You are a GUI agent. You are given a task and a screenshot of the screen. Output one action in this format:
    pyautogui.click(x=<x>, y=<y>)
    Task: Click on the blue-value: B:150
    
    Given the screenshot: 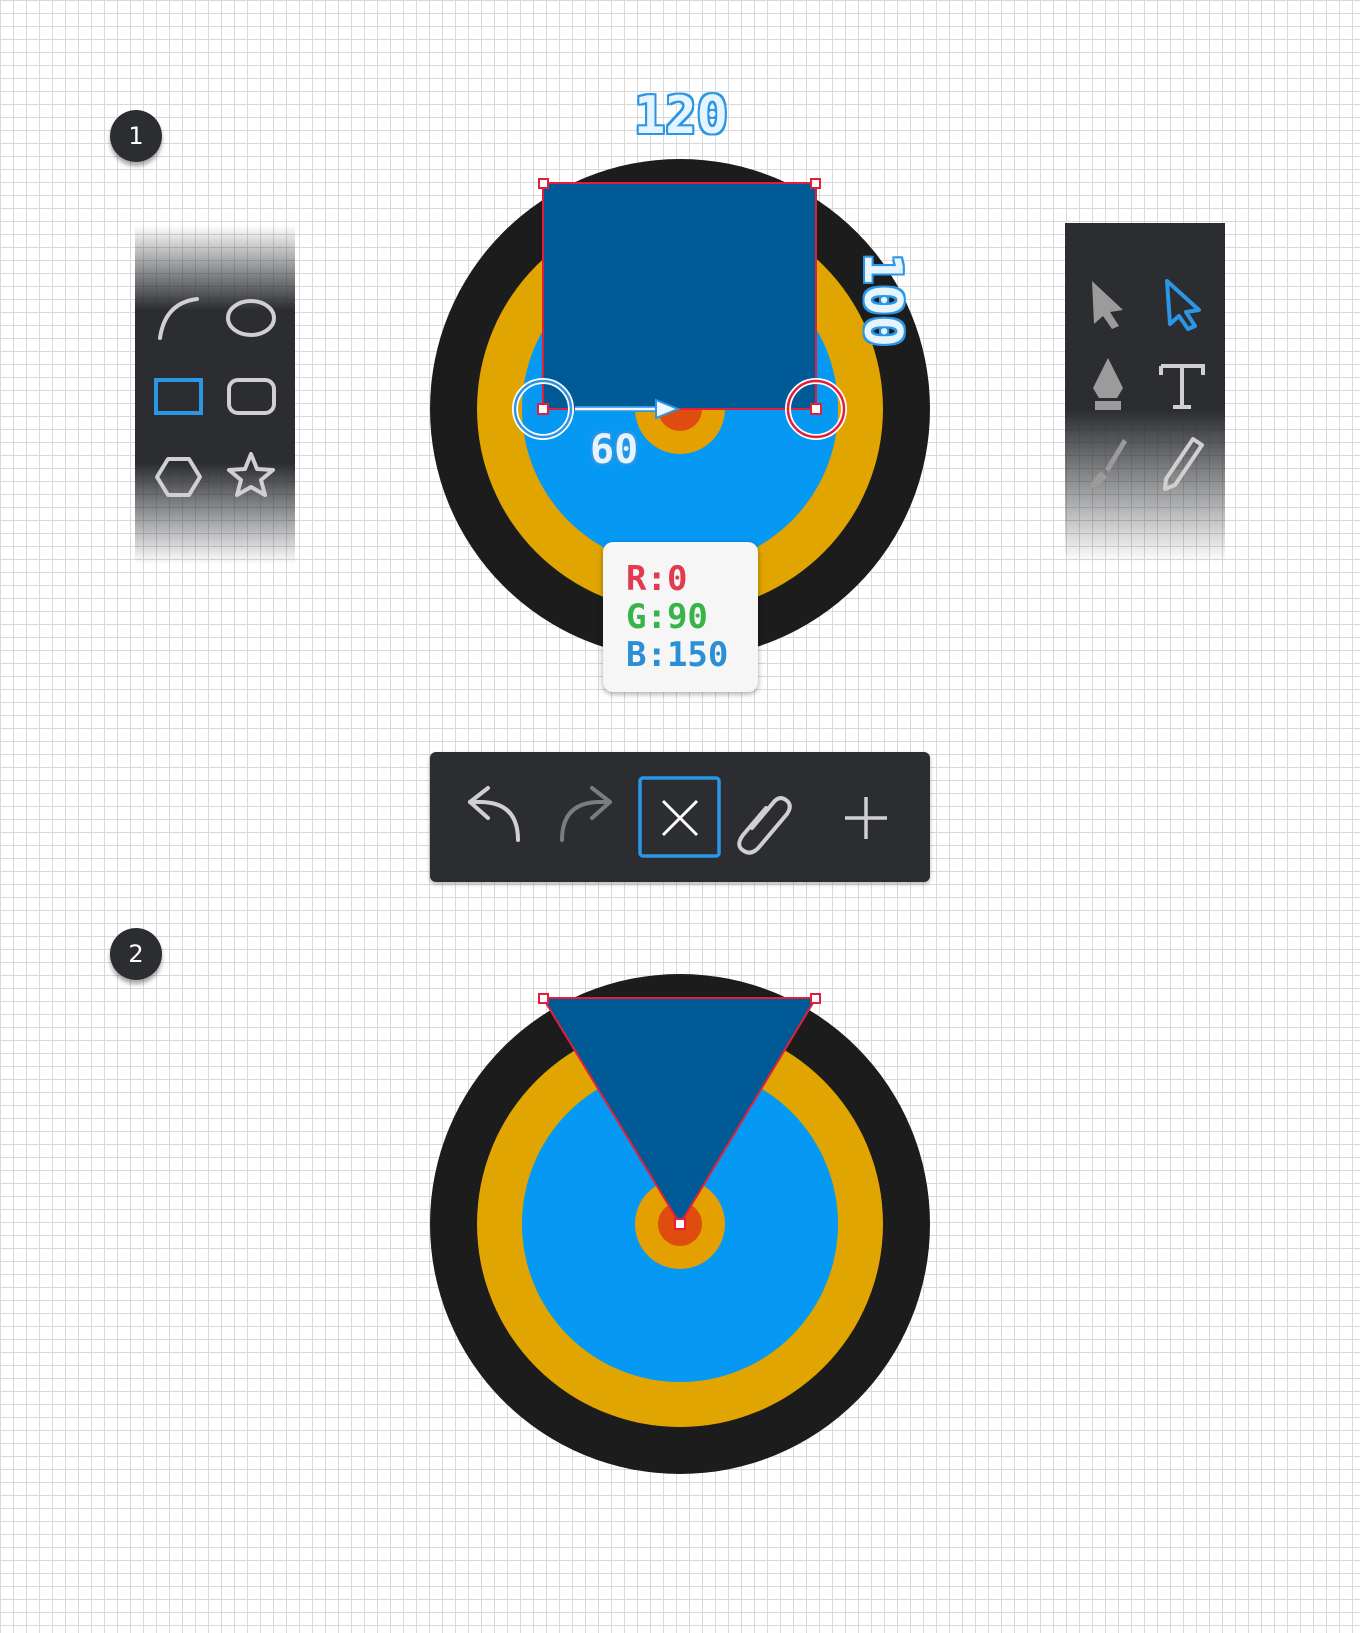 What is the action you would take?
    pyautogui.click(x=677, y=655)
    